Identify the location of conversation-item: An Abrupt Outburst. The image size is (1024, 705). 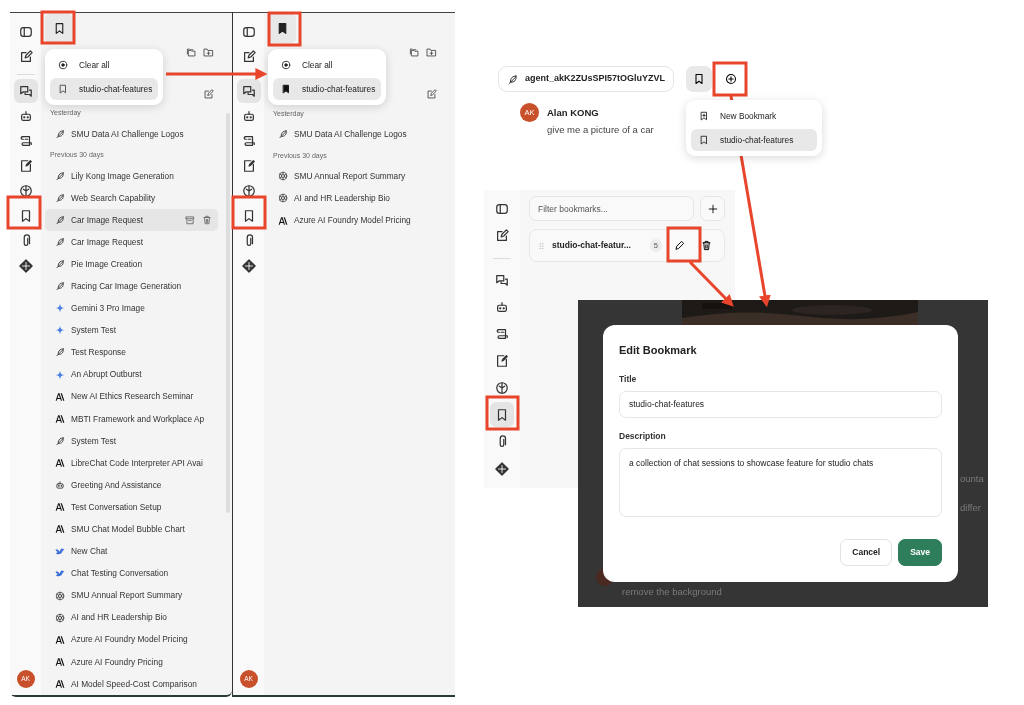
(131, 374).